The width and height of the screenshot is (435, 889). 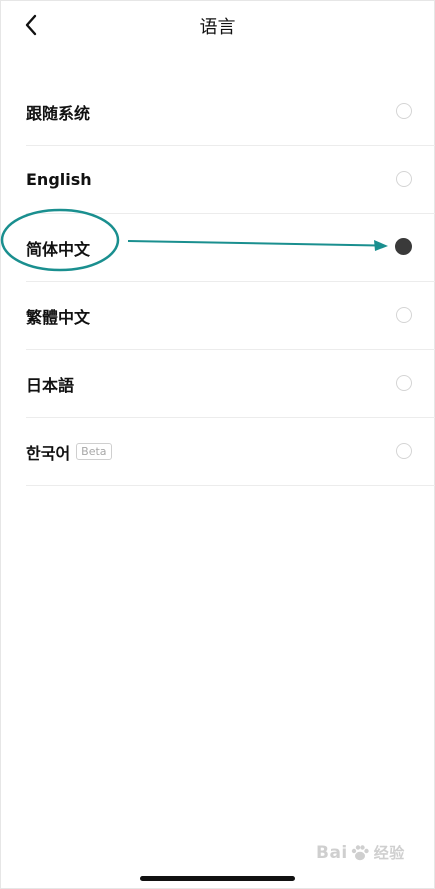 I want to click on language-label-wrapper: 한국어 Beta, so click(x=69, y=452).